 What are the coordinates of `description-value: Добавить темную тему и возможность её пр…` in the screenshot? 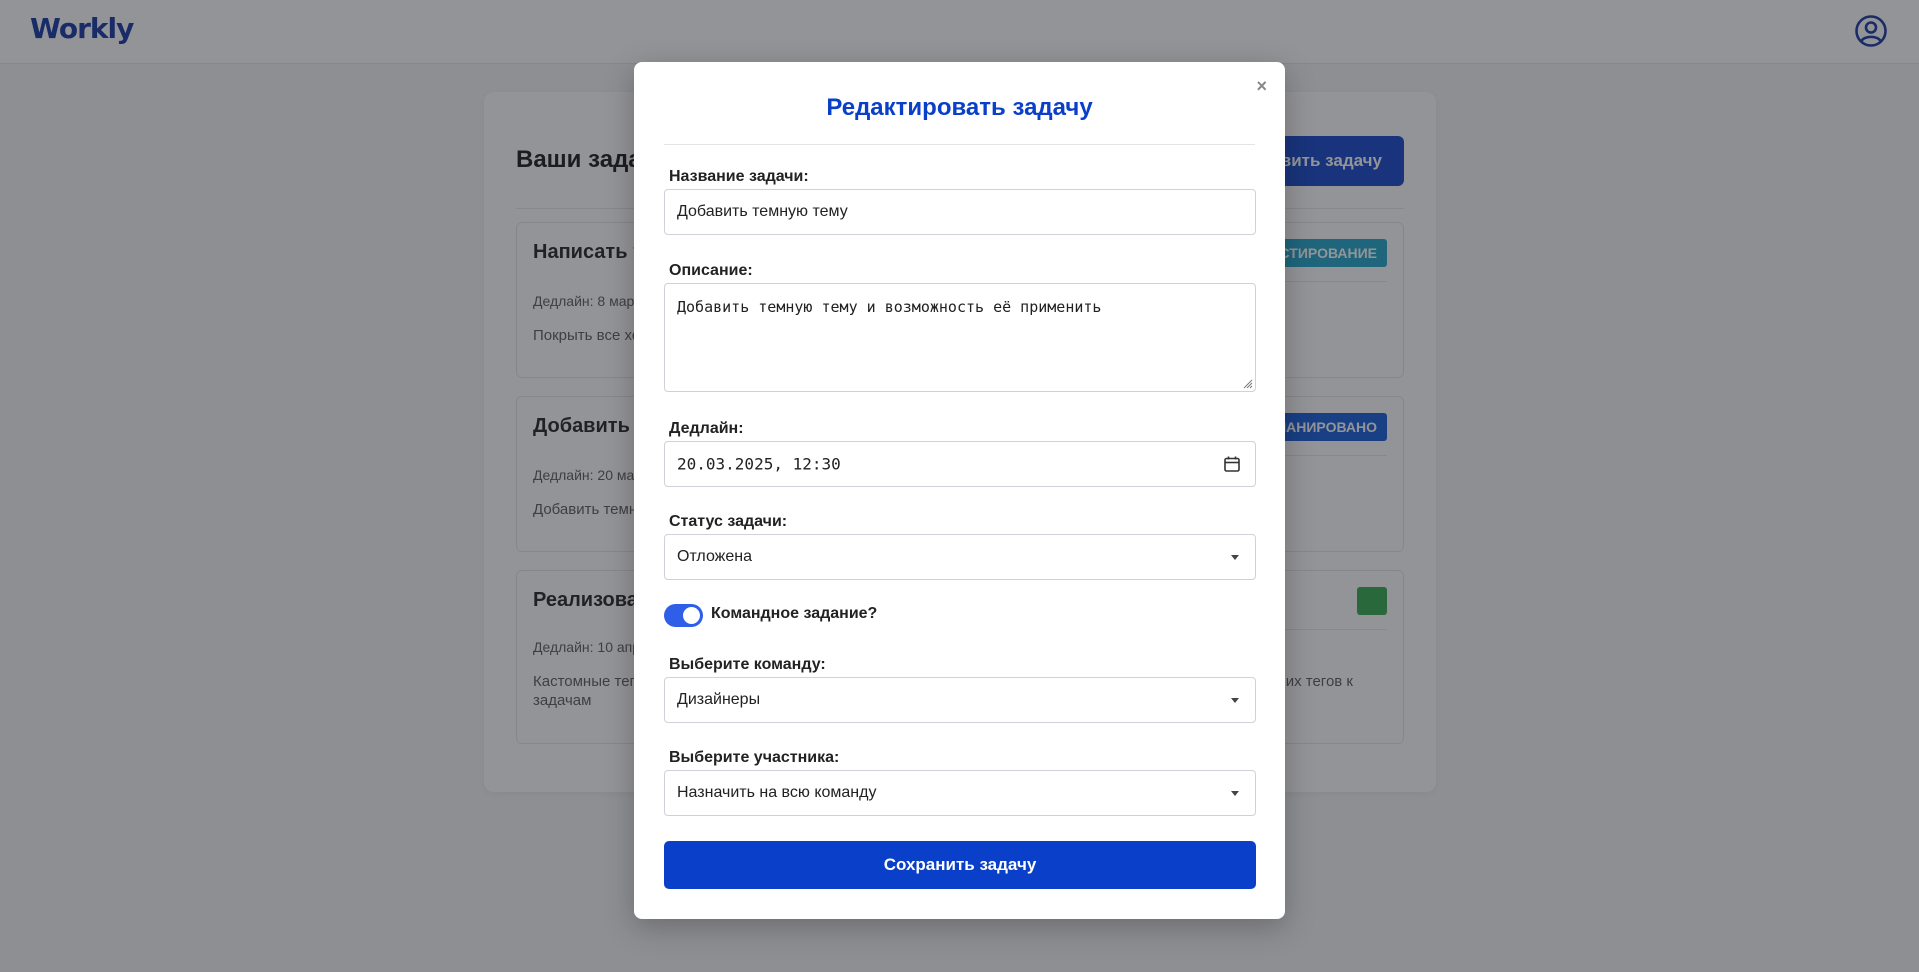 It's located at (889, 307).